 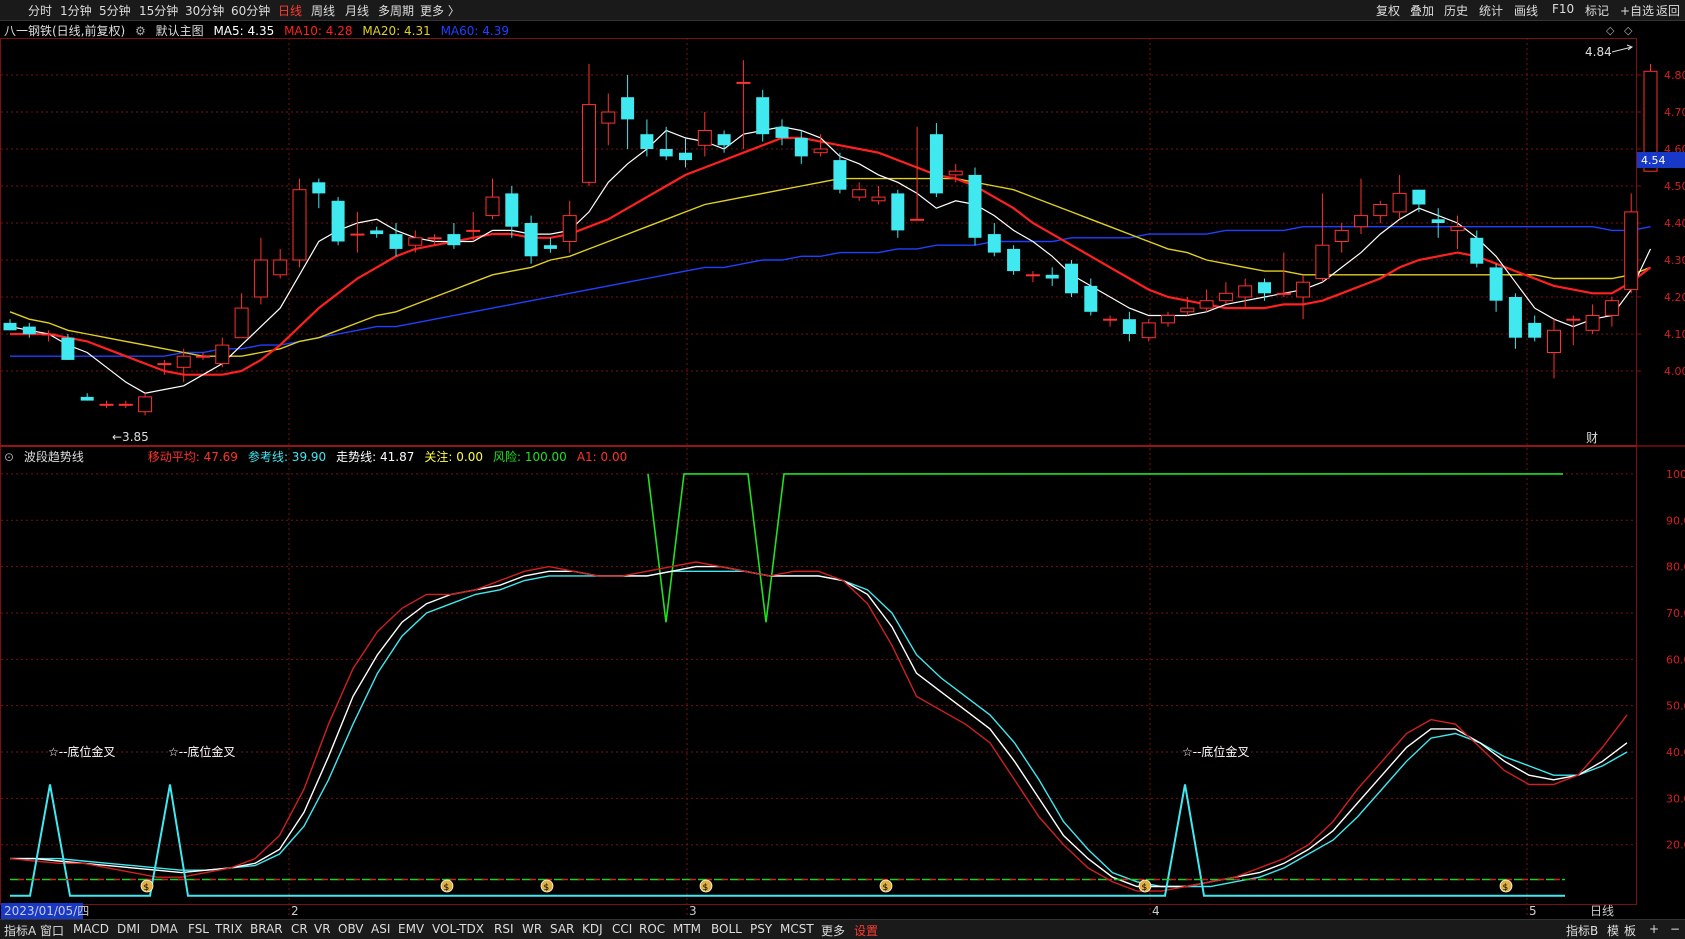 What do you see at coordinates (1675, 929) in the screenshot?
I see `tab-right-4: −` at bounding box center [1675, 929].